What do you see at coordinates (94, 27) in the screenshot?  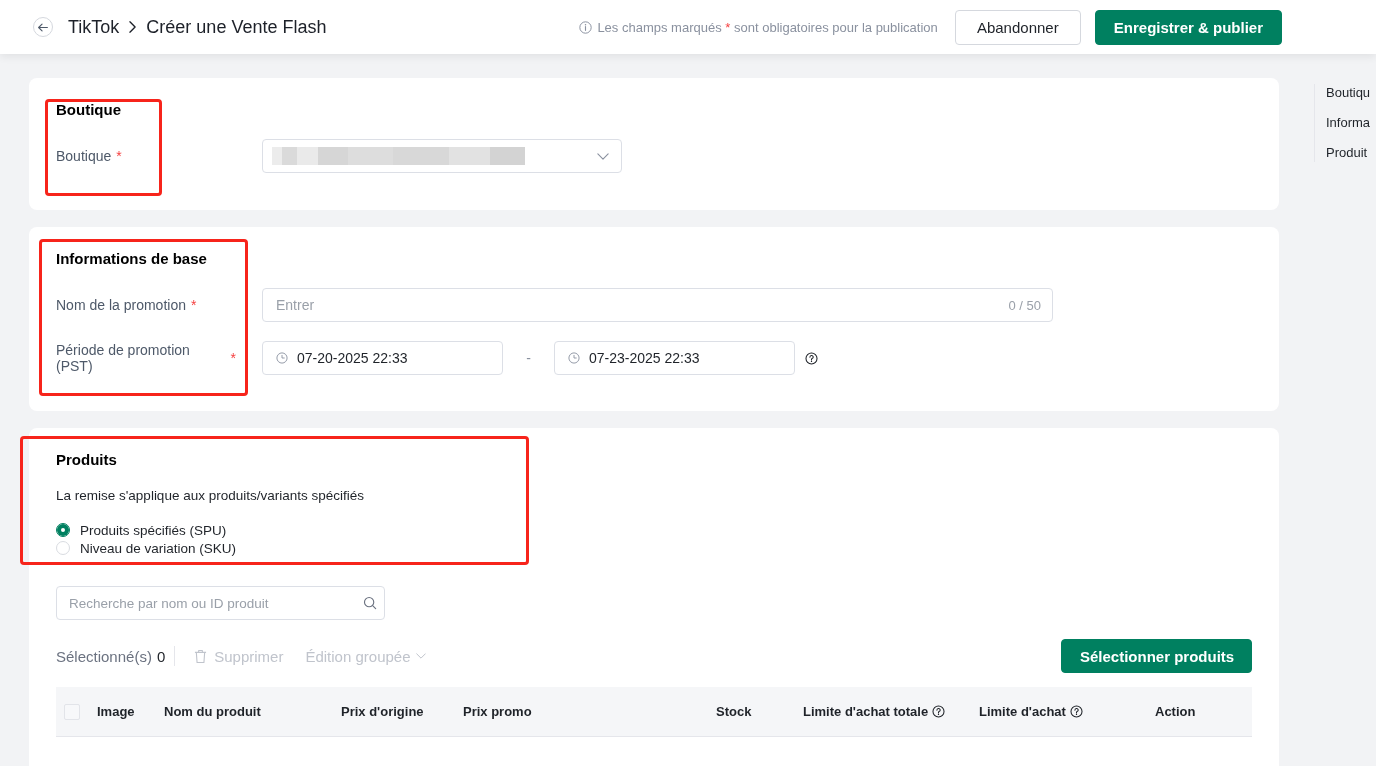 I see `breadcrumb-item: TikTok` at bounding box center [94, 27].